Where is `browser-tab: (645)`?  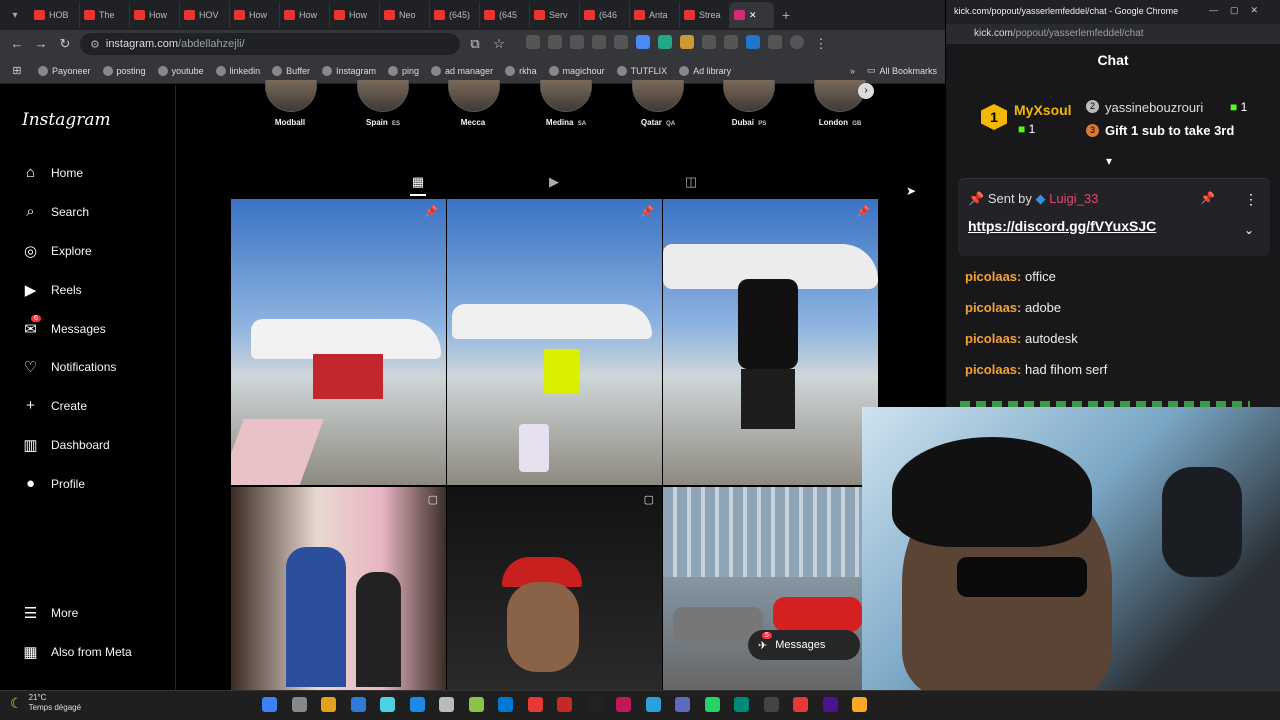 browser-tab: (645) is located at coordinates (455, 15).